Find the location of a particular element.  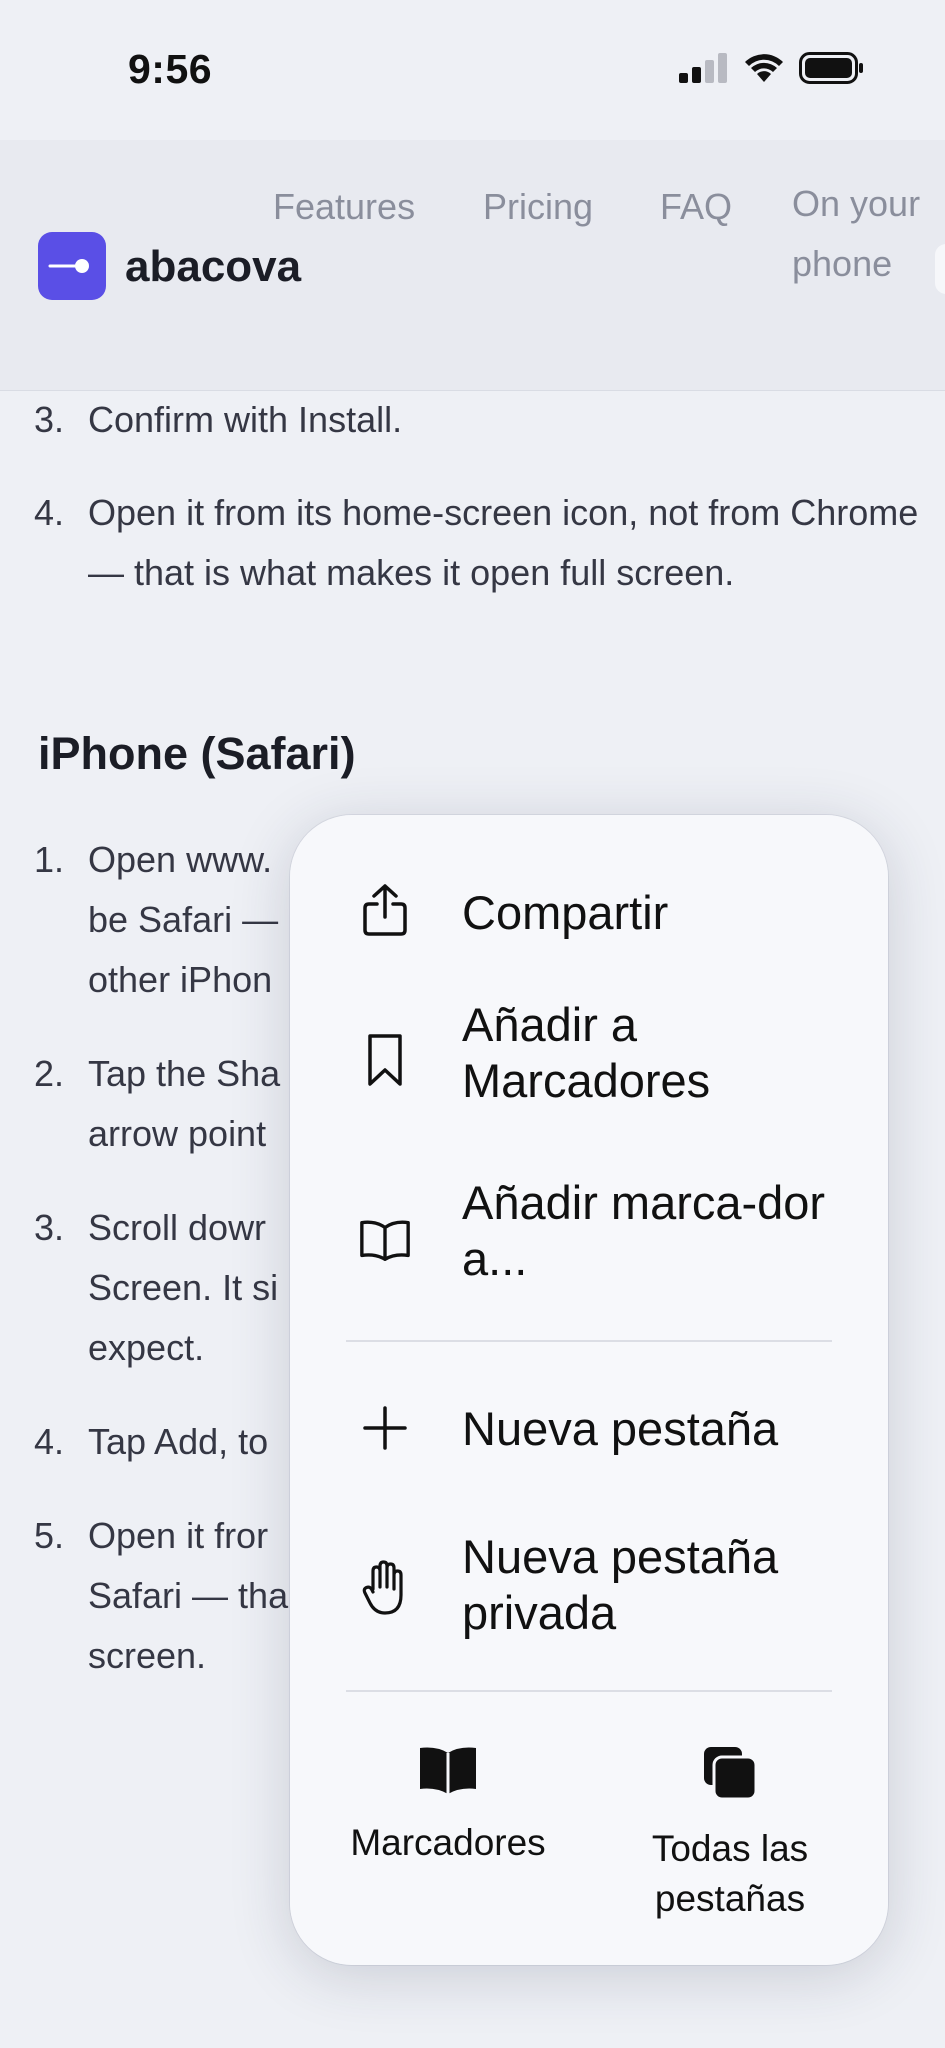

hand-icon is located at coordinates (385, 1587).